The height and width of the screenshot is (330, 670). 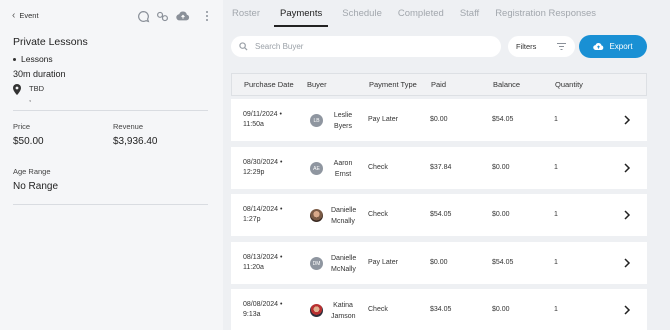 I want to click on event-type: Lessons, so click(x=33, y=59).